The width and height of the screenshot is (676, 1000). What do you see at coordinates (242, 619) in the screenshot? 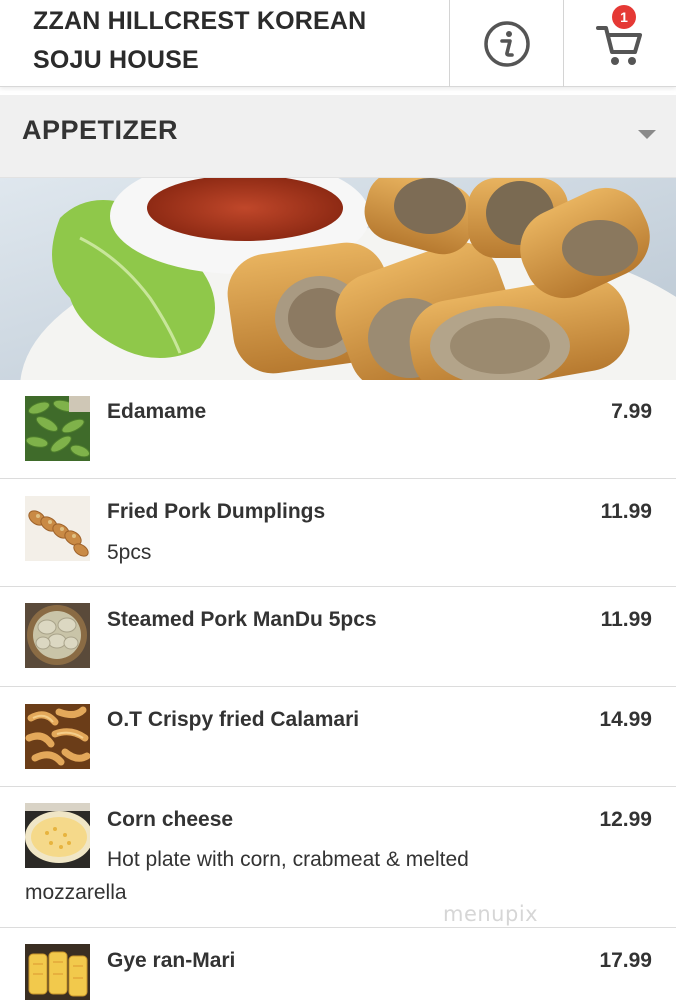
I see `item-name: Steamed Pork ManDu 5pcs` at bounding box center [242, 619].